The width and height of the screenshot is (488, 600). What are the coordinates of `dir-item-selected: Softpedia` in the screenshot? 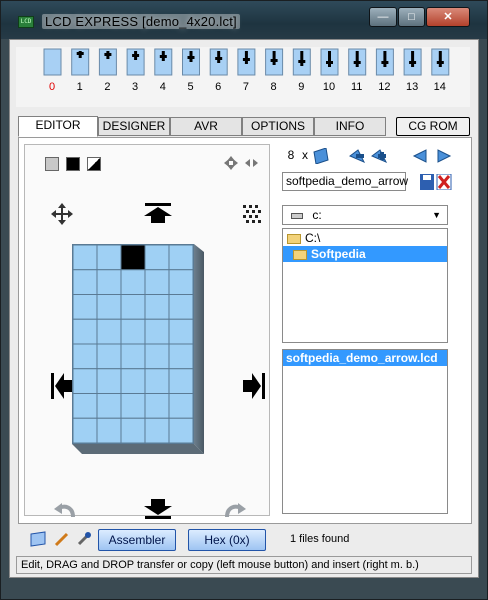 It's located at (365, 254).